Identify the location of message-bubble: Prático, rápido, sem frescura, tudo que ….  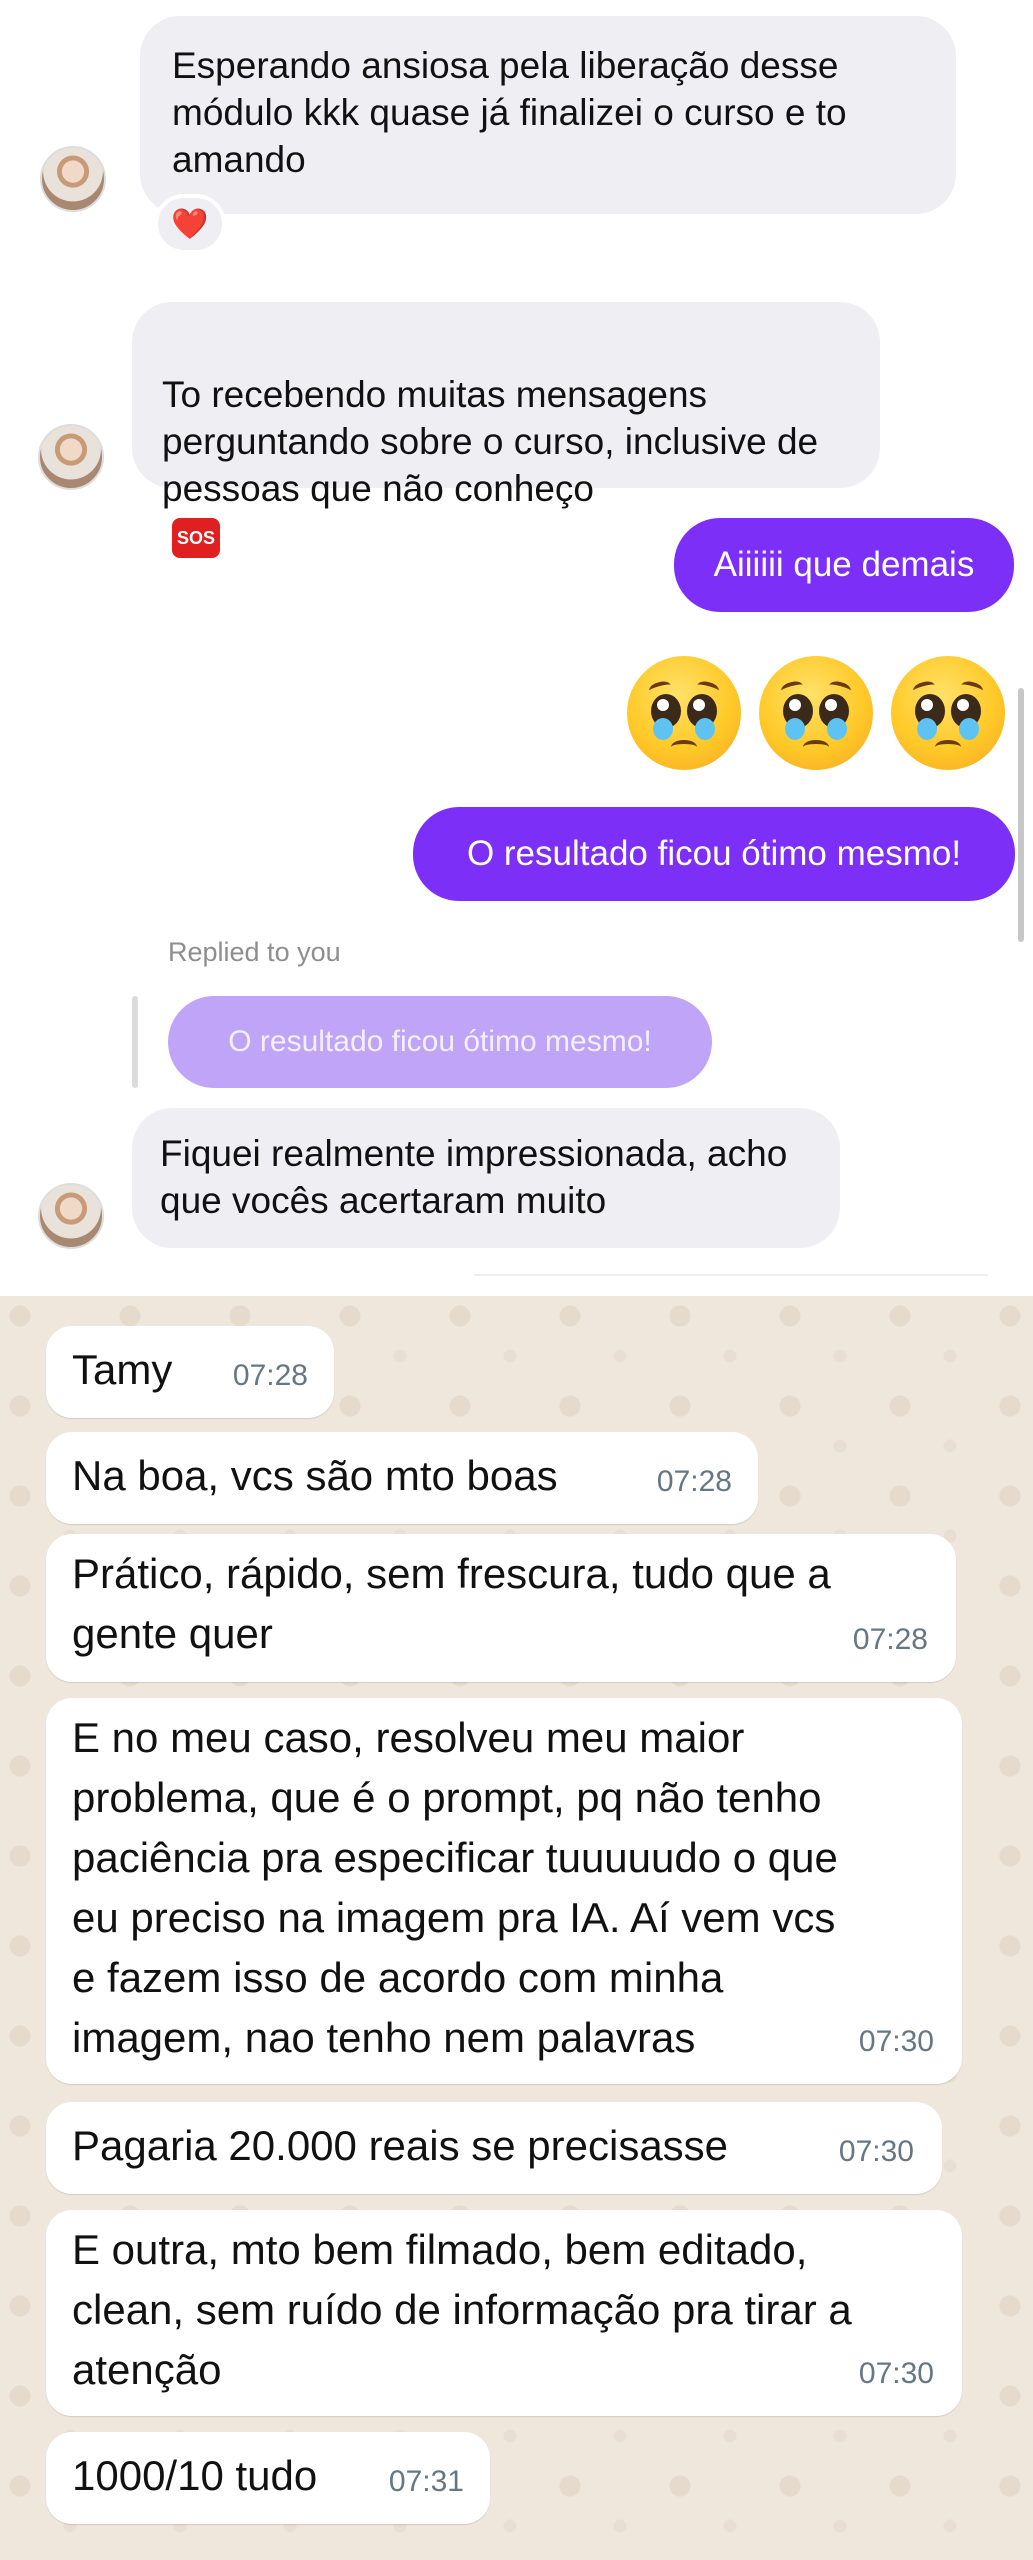
(501, 1608).